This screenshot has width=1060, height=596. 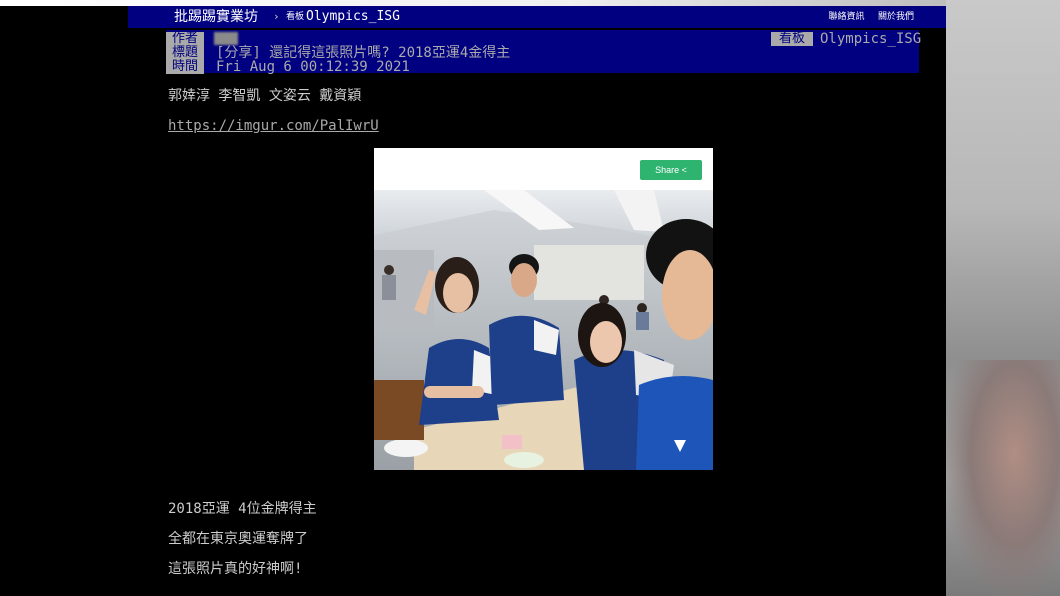 What do you see at coordinates (64, 301) in the screenshot?
I see `black-margin-left` at bounding box center [64, 301].